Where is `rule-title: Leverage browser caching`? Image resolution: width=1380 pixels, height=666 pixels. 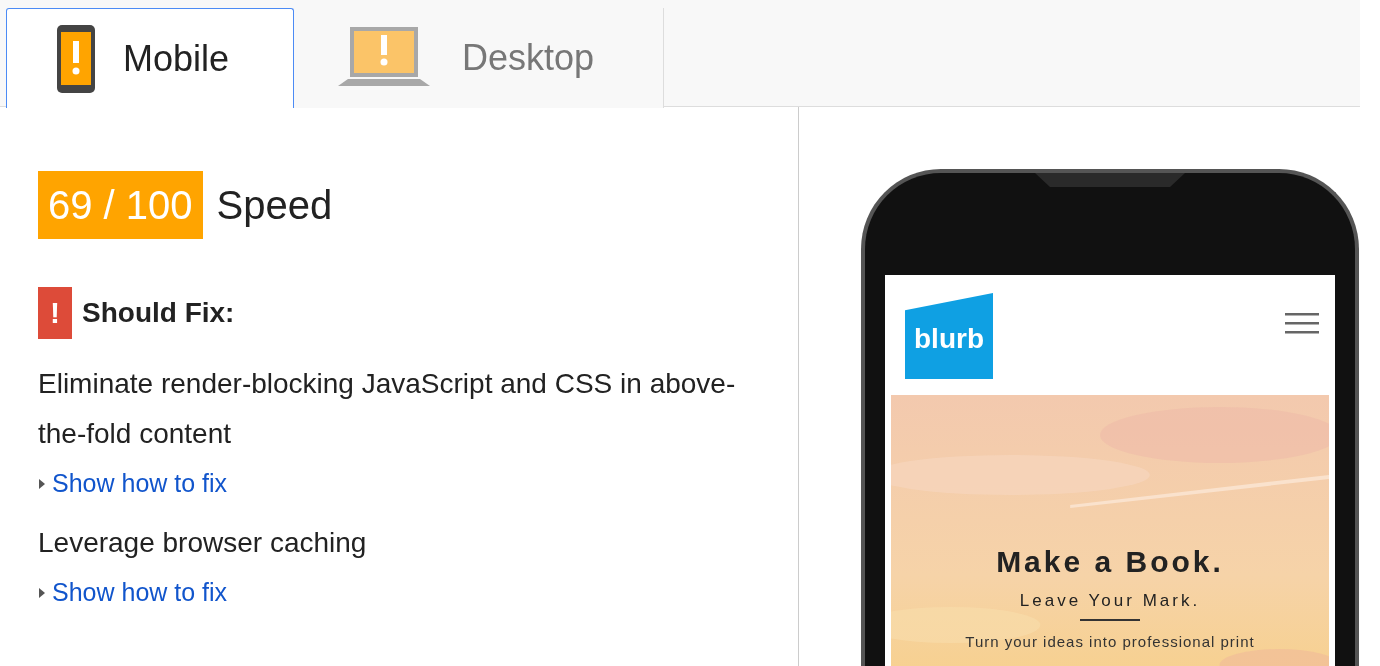 rule-title: Leverage browser caching is located at coordinates (203, 543).